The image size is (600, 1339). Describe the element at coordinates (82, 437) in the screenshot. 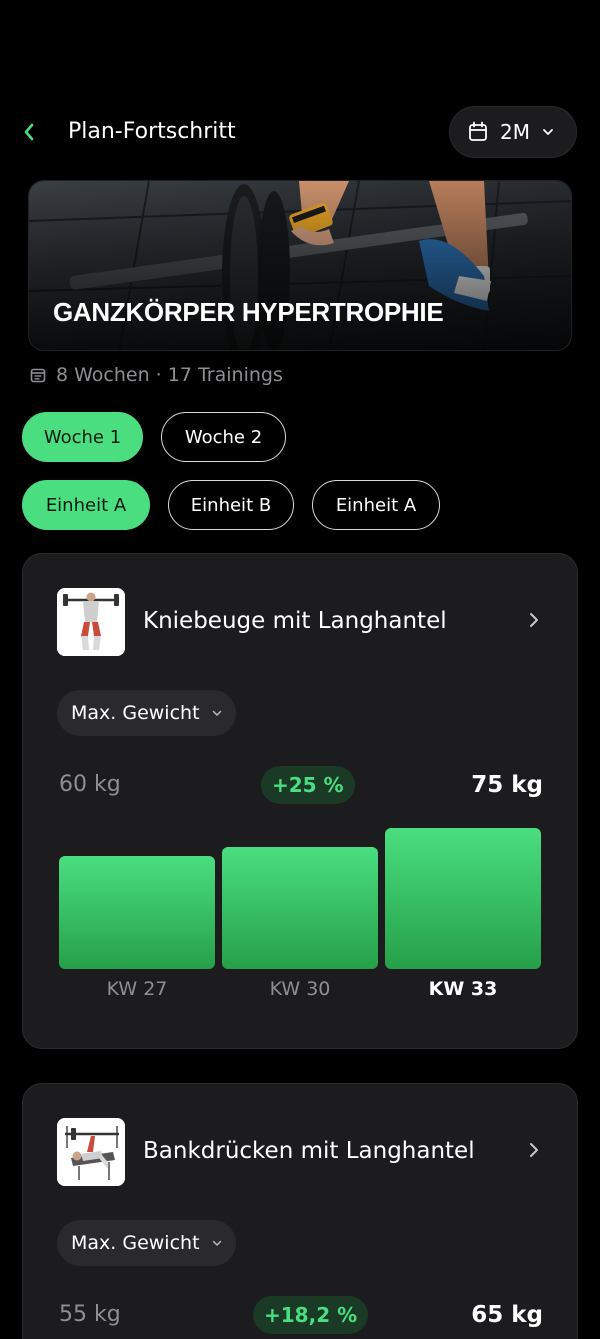

I see `chip-week-1: Woche 1` at that location.